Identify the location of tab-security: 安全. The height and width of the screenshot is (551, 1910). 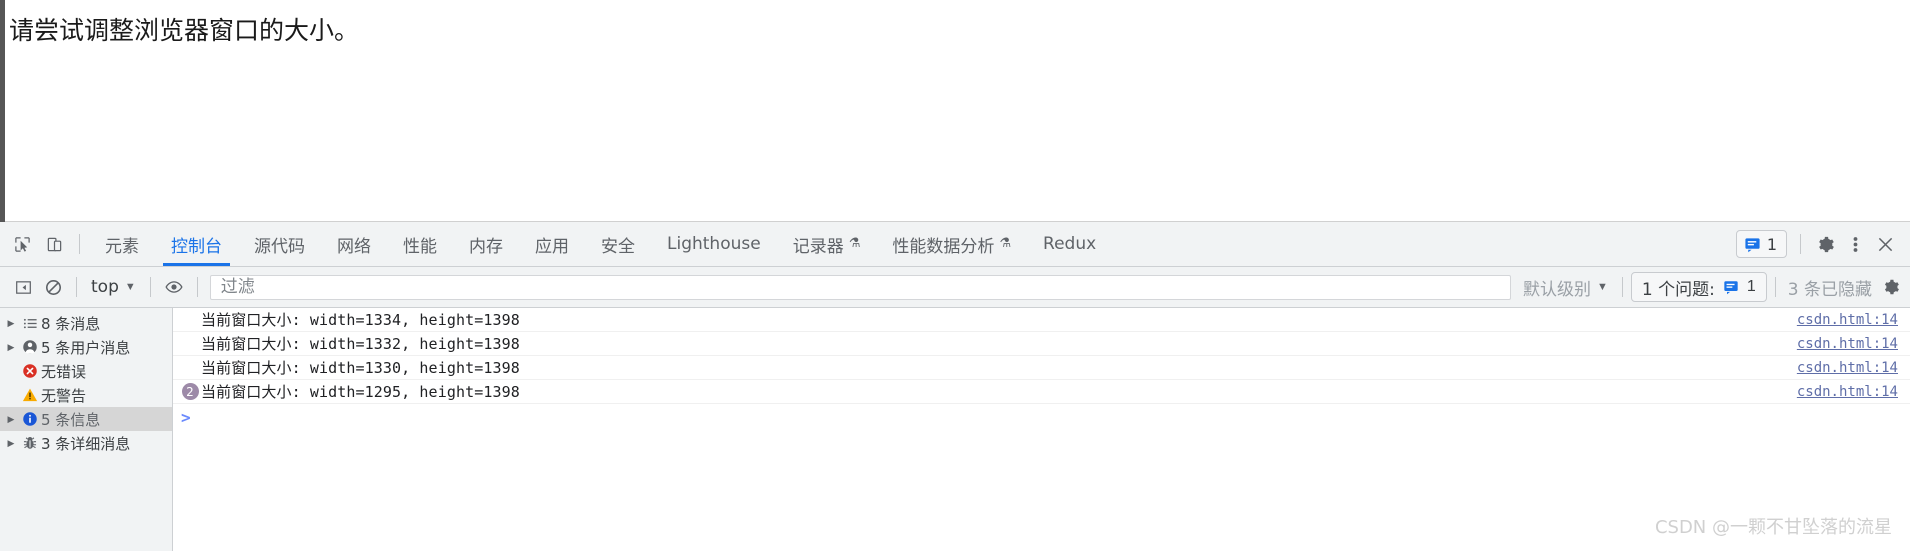
(618, 244).